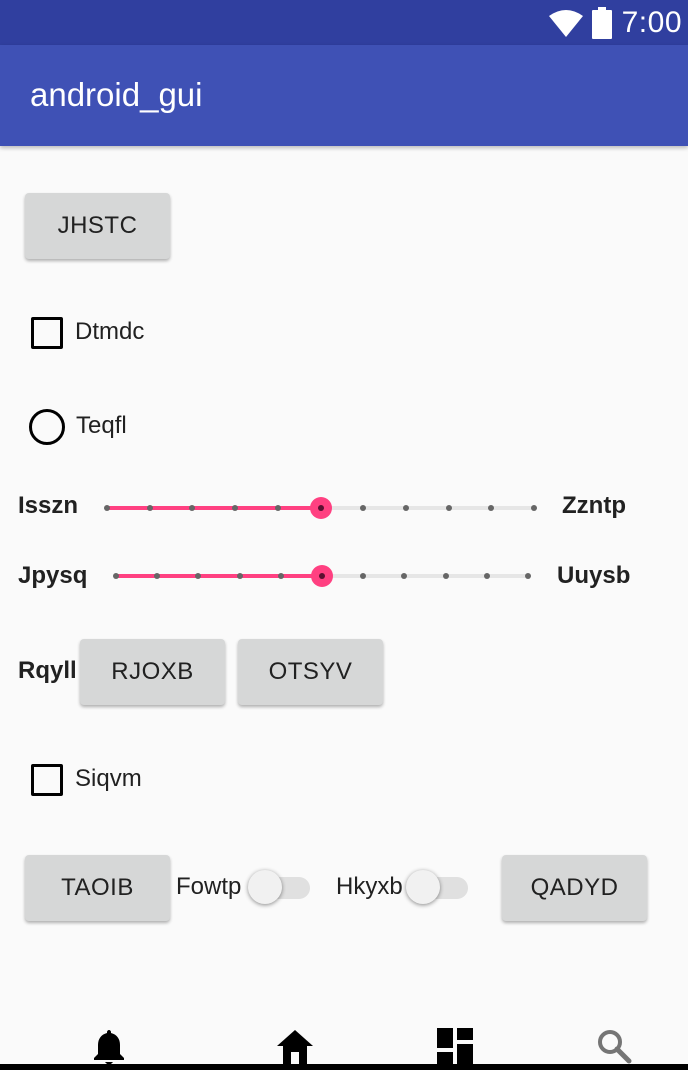 The image size is (688, 1070). What do you see at coordinates (47, 670) in the screenshot?
I see `rqyll-label: Rqyll` at bounding box center [47, 670].